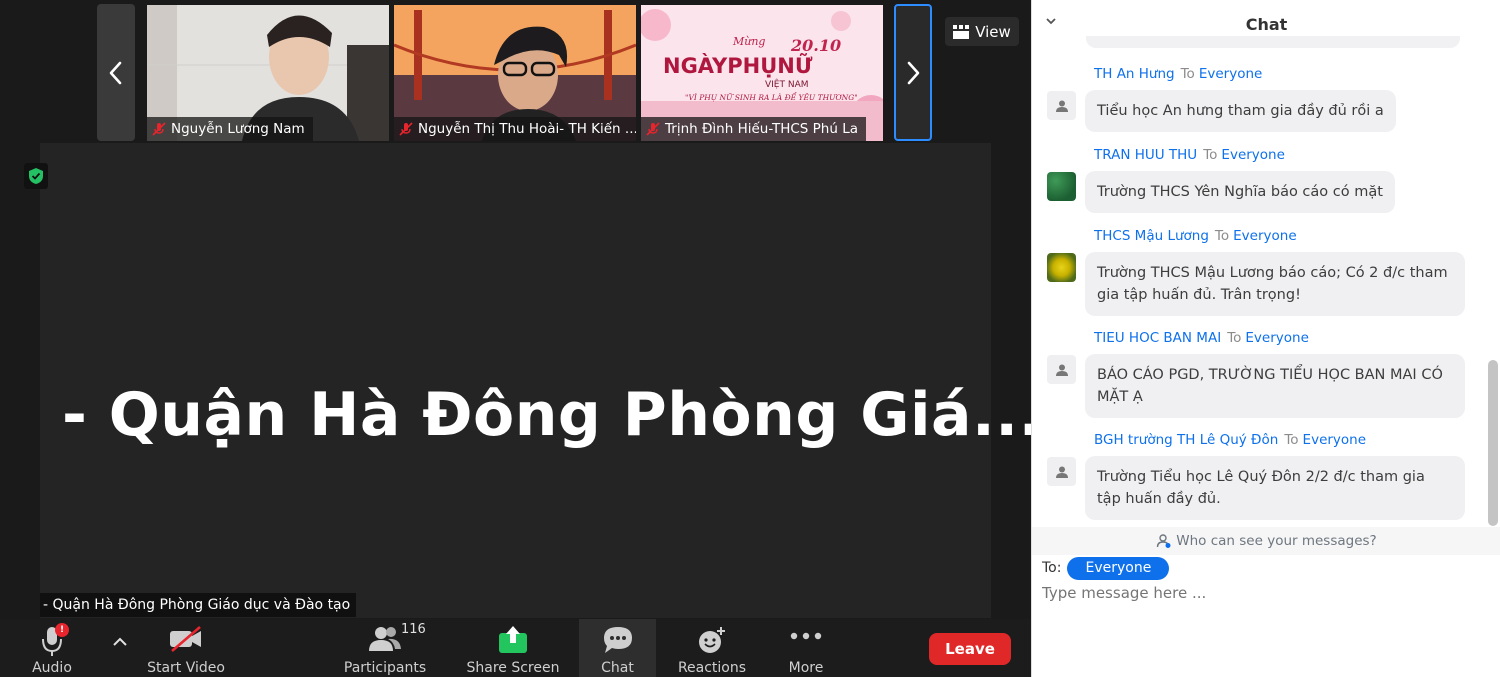 The height and width of the screenshot is (677, 1500). I want to click on view-button: View, so click(982, 31).